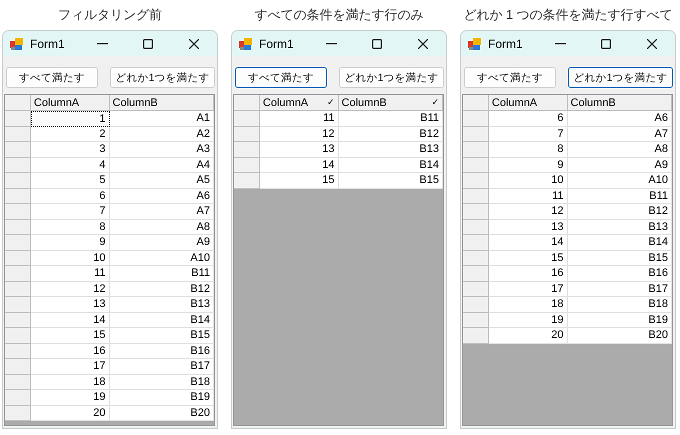 This screenshot has height=435, width=680. Describe the element at coordinates (568, 15) in the screenshot. I see `caption: どれか 1 つの条件を満たす行すべて` at that location.